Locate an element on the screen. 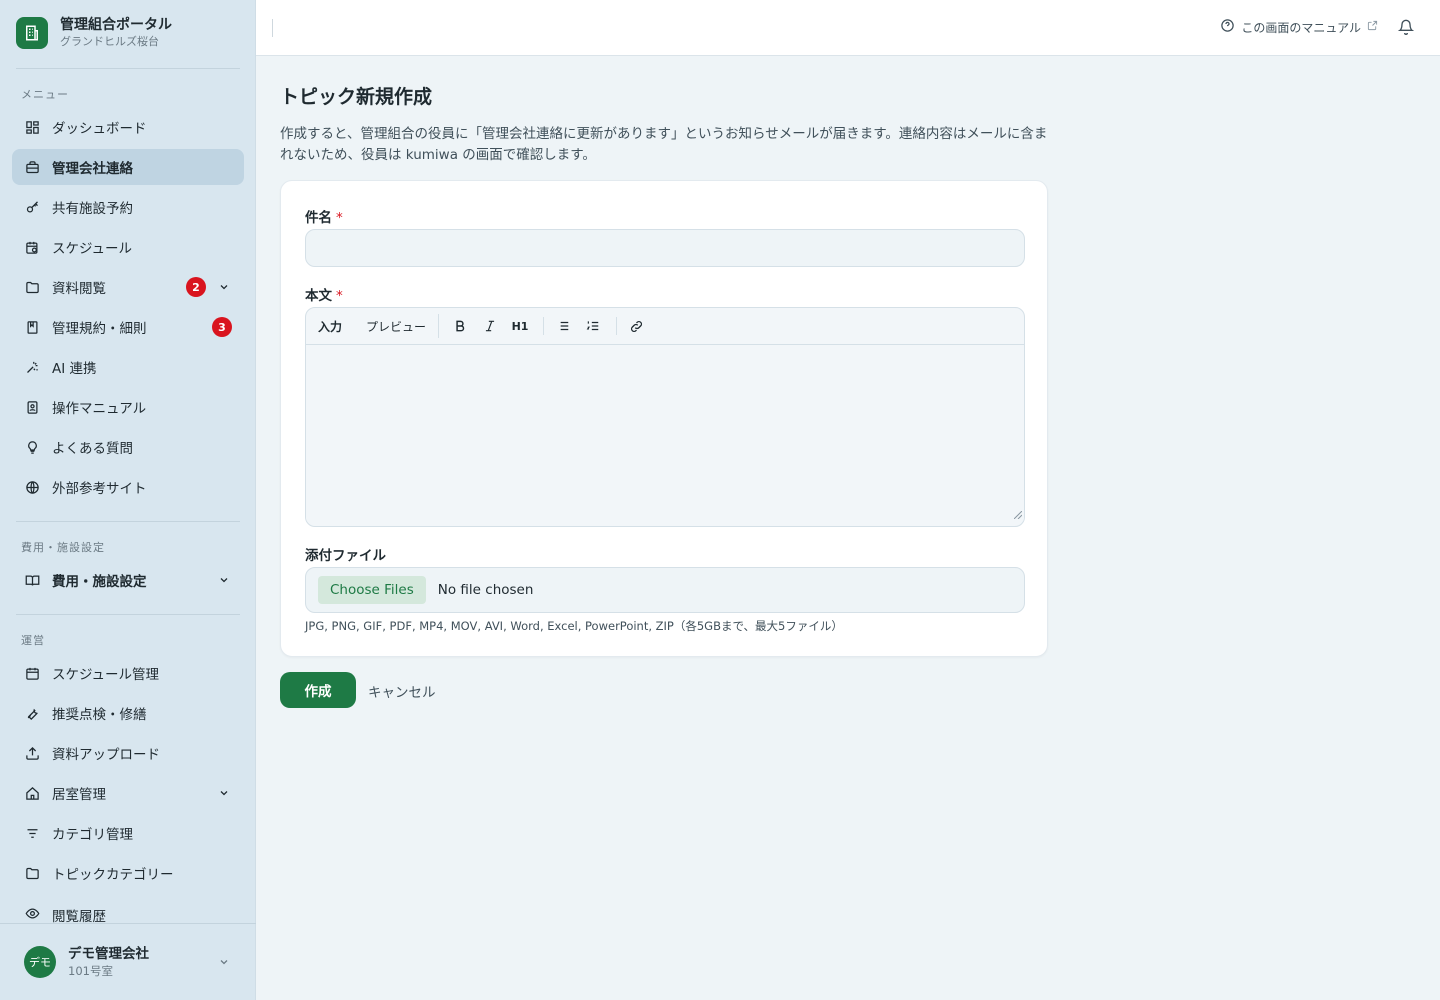 The height and width of the screenshot is (1000, 1440). sidebar-item-faq: よくある質問 is located at coordinates (128, 447).